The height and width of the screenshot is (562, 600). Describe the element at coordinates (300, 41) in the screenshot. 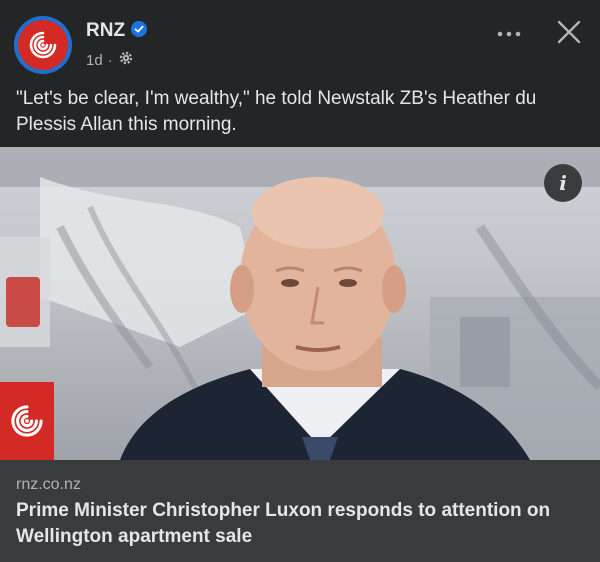

I see `post-header: RNZ 1d ·` at that location.